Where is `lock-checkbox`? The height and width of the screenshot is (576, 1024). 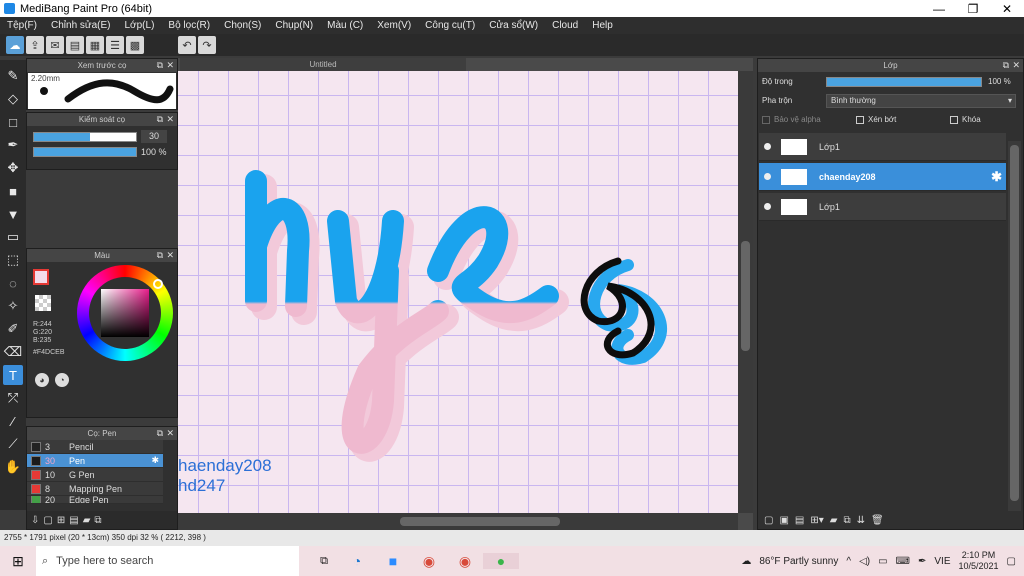
lock-checkbox is located at coordinates (954, 119).